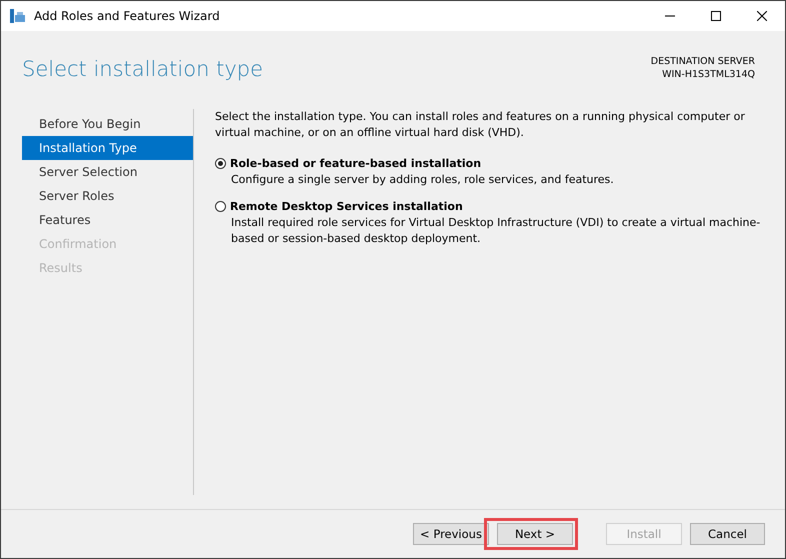 This screenshot has height=559, width=786. I want to click on page-title: Select installation type, so click(142, 69).